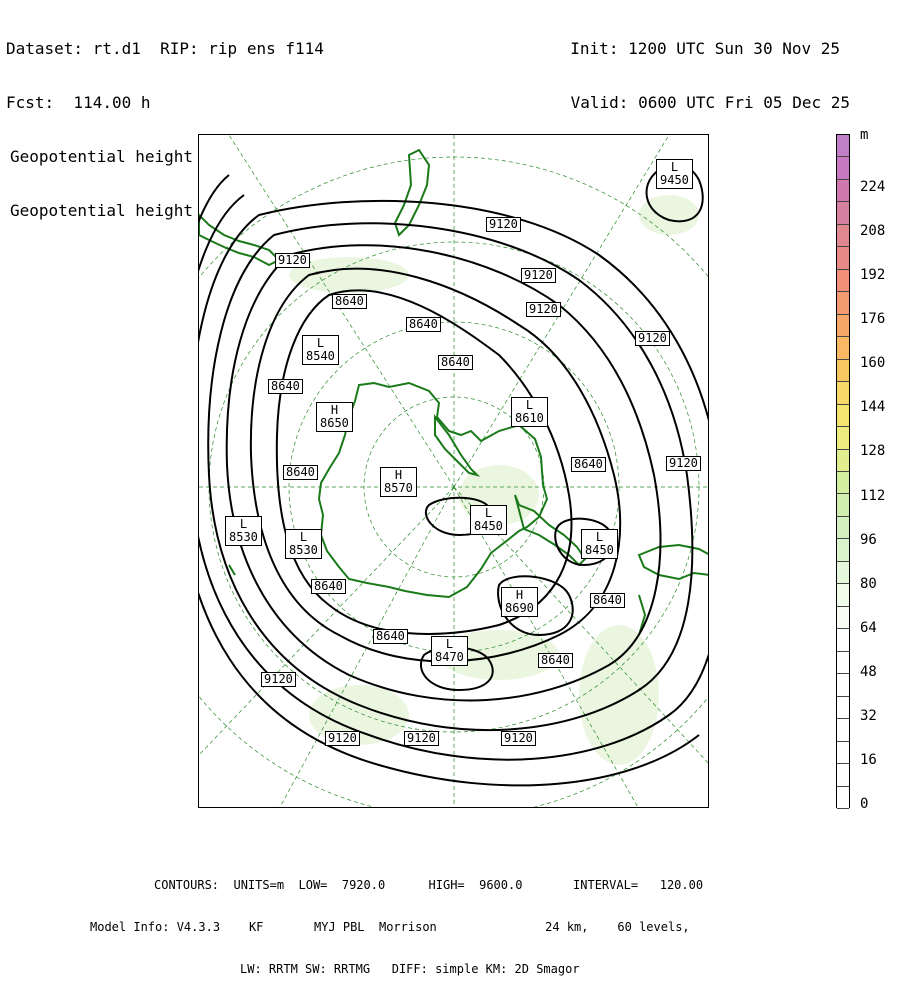 The width and height of the screenshot is (900, 990). I want to click on colorbar, so click(843, 471).